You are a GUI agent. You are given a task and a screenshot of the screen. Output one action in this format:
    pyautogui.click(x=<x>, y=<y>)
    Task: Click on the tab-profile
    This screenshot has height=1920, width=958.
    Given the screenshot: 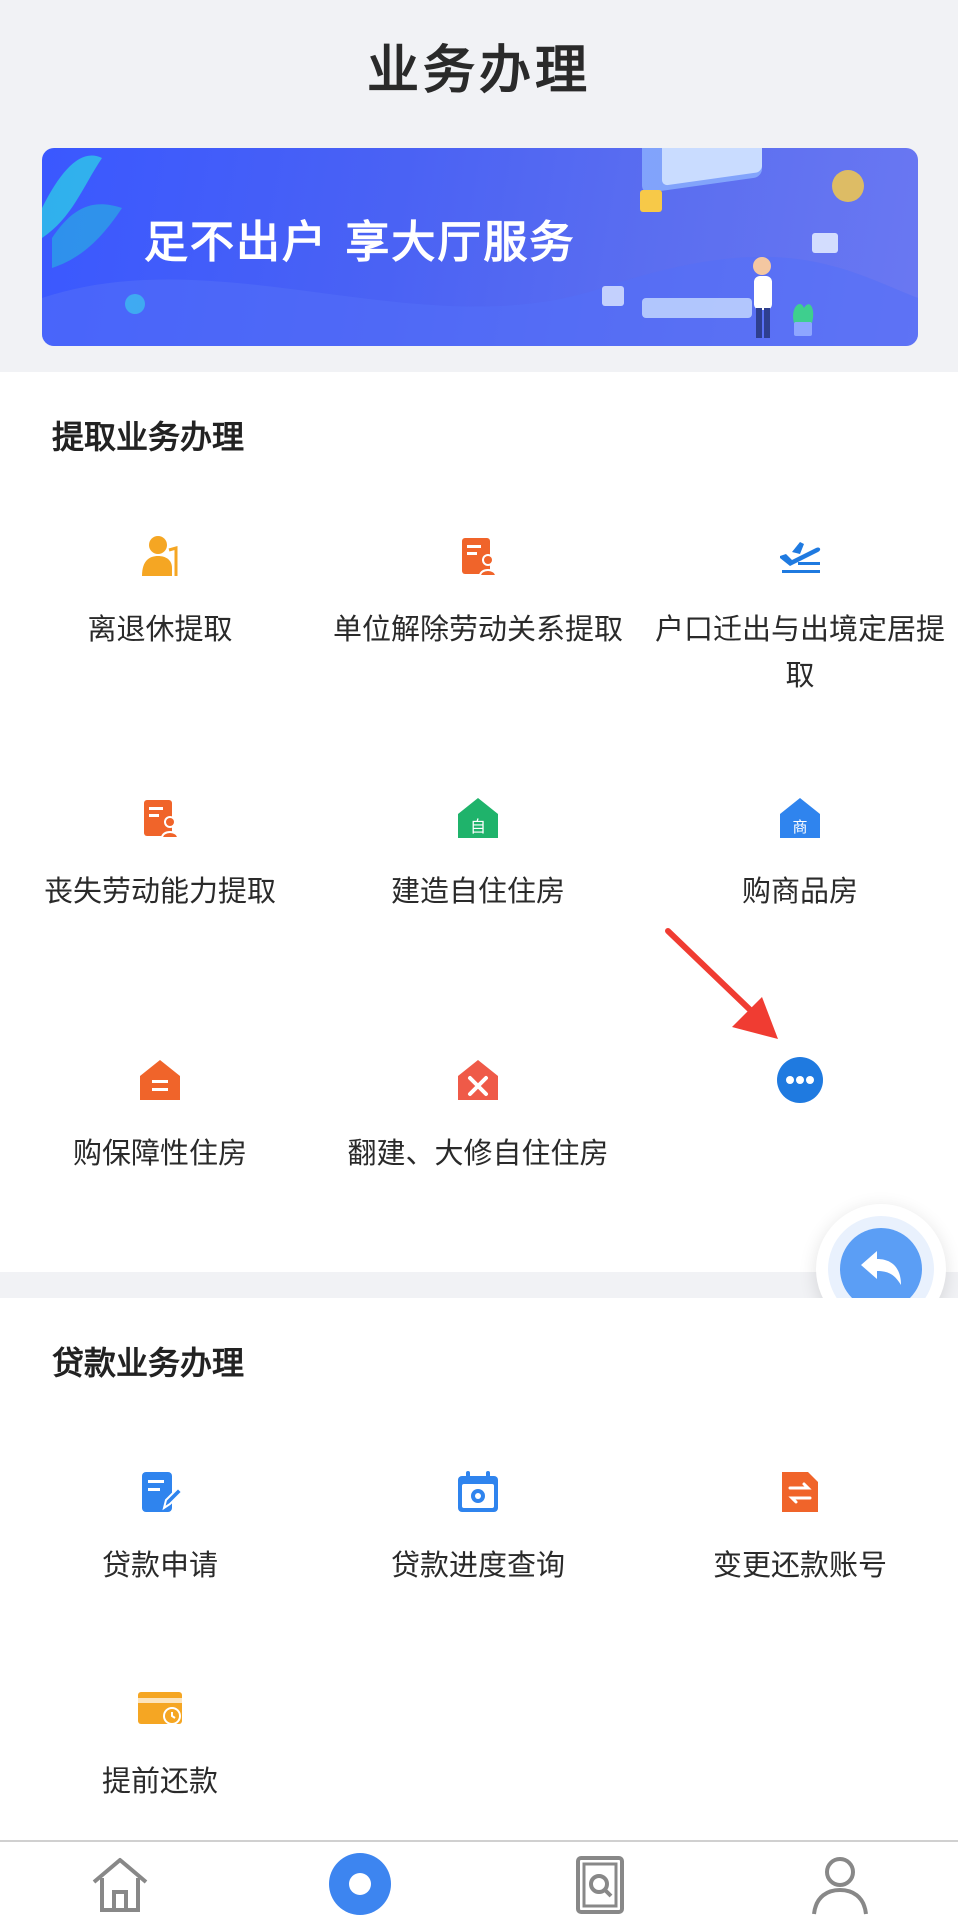 What is the action you would take?
    pyautogui.click(x=840, y=1884)
    